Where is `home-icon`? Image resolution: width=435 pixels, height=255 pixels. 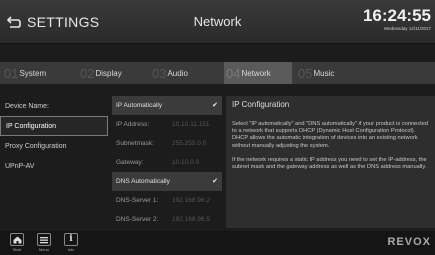
home-icon is located at coordinates (17, 239).